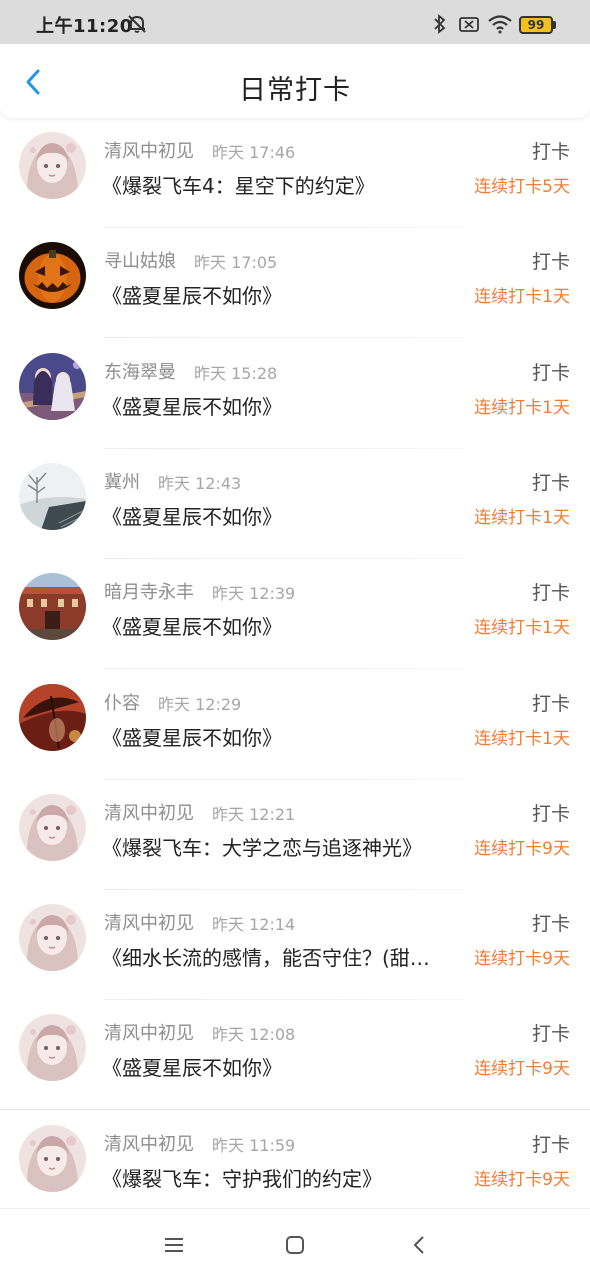 This screenshot has width=590, height=1280. I want to click on no-sim-icon, so click(469, 24).